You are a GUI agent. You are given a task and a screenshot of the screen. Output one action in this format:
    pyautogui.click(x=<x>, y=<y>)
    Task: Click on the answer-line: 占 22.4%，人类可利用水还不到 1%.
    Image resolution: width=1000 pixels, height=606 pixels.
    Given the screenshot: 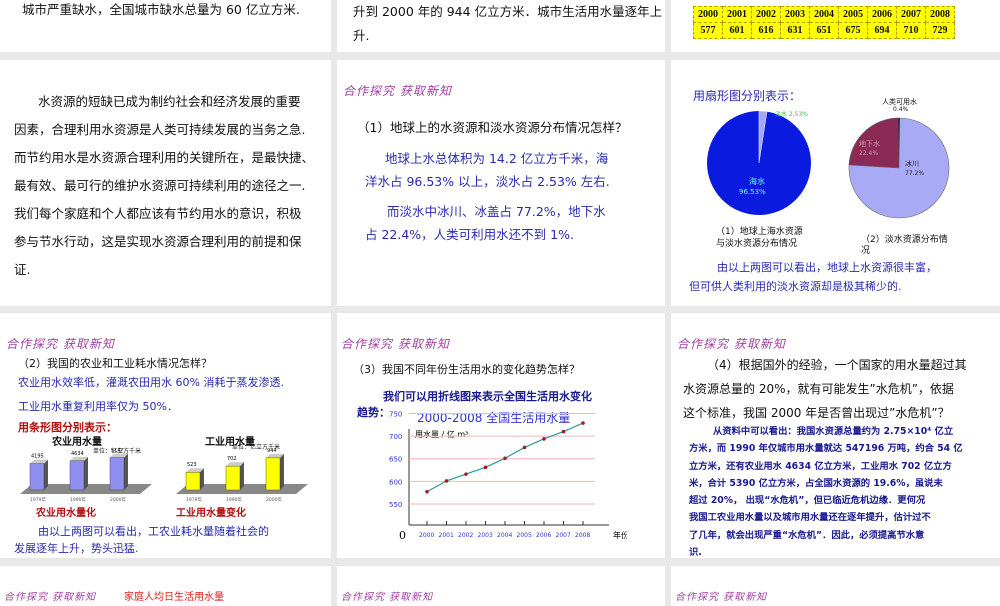 What is the action you would take?
    pyautogui.click(x=469, y=234)
    